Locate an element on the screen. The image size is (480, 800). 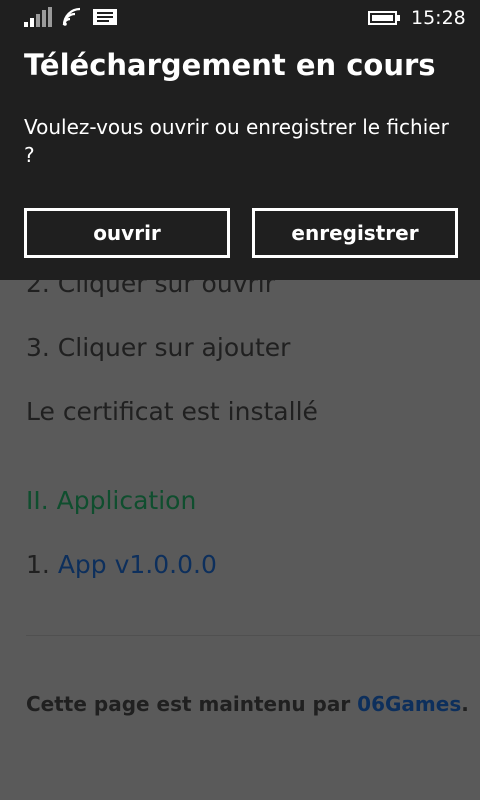
footer-prefix: Cette page est maintenu par is located at coordinates (192, 704).